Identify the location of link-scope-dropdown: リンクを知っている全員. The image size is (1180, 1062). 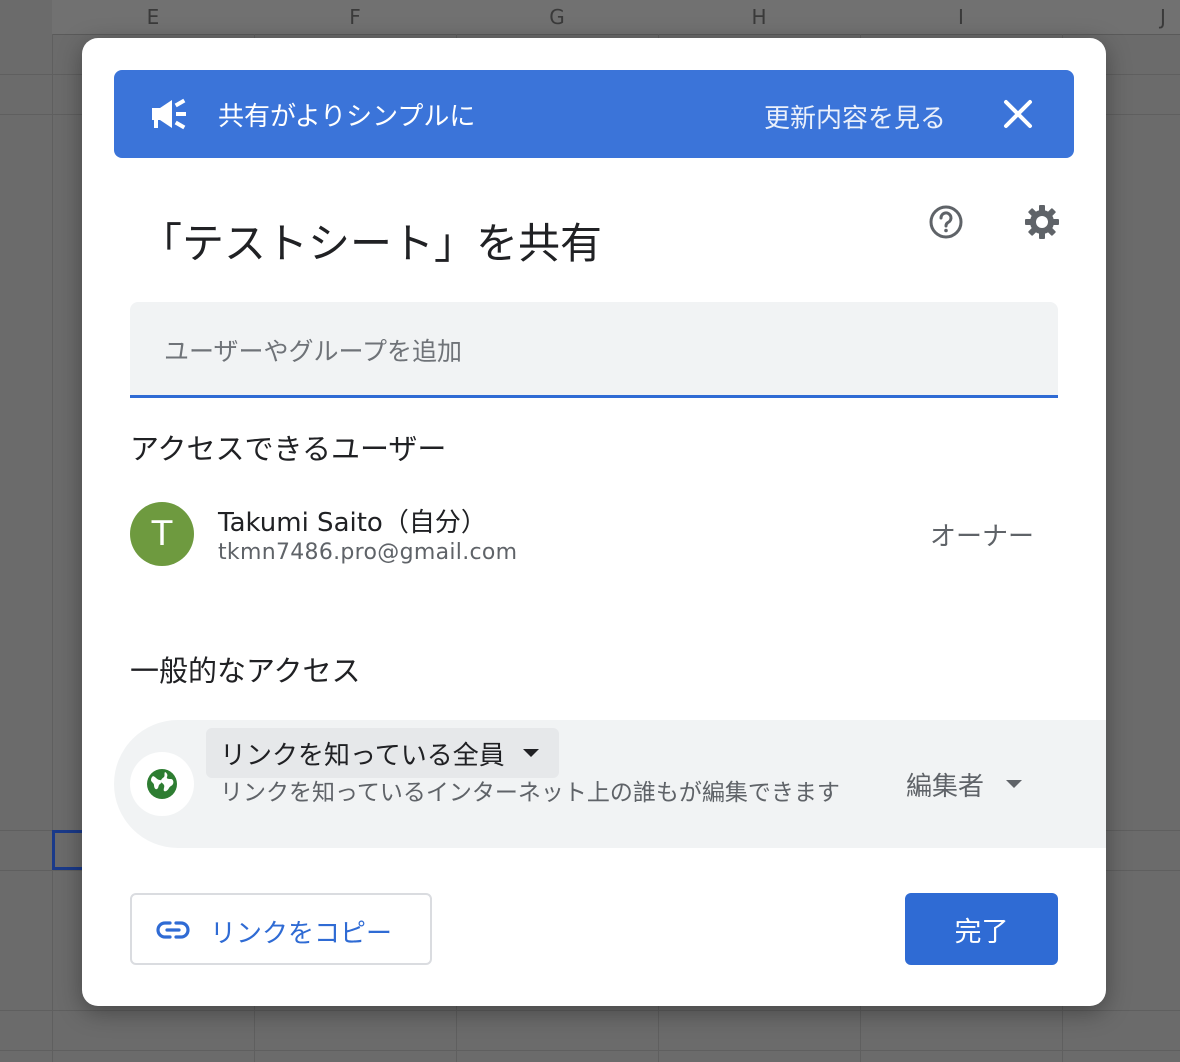
(382, 753).